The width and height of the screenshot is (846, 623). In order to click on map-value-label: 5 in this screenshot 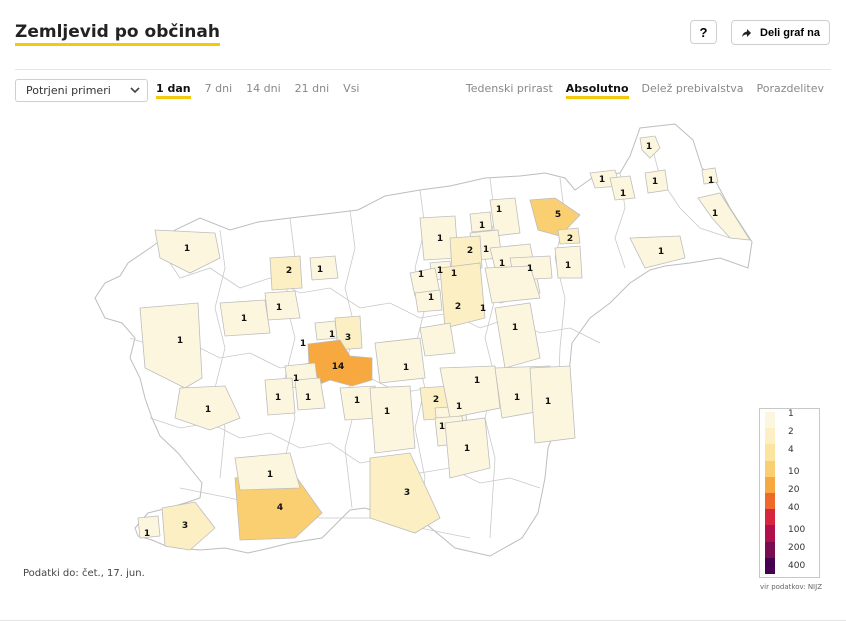, I will do `click(558, 215)`.